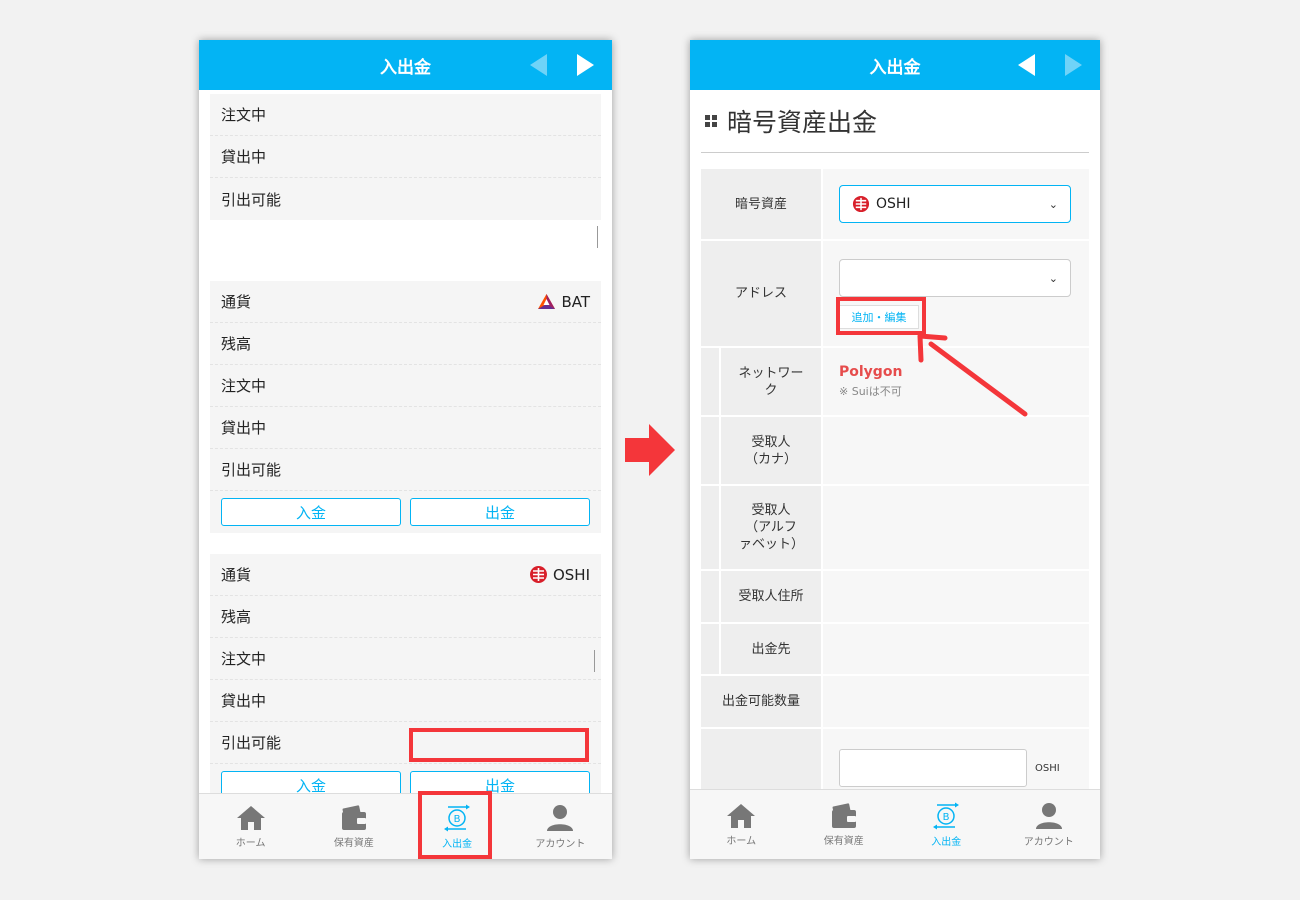  Describe the element at coordinates (771, 450) in the screenshot. I see `recipient-kana-label: 受取人 （カナ）` at that location.